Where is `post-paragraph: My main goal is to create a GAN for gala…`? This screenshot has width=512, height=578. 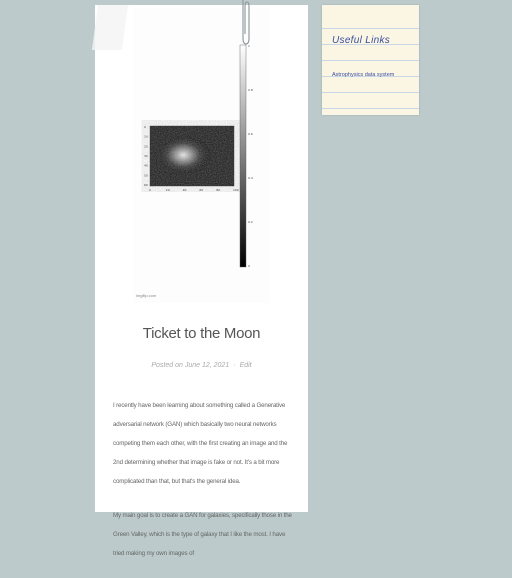
post-paragraph: My main goal is to create a GAN for gala… is located at coordinates (202, 534).